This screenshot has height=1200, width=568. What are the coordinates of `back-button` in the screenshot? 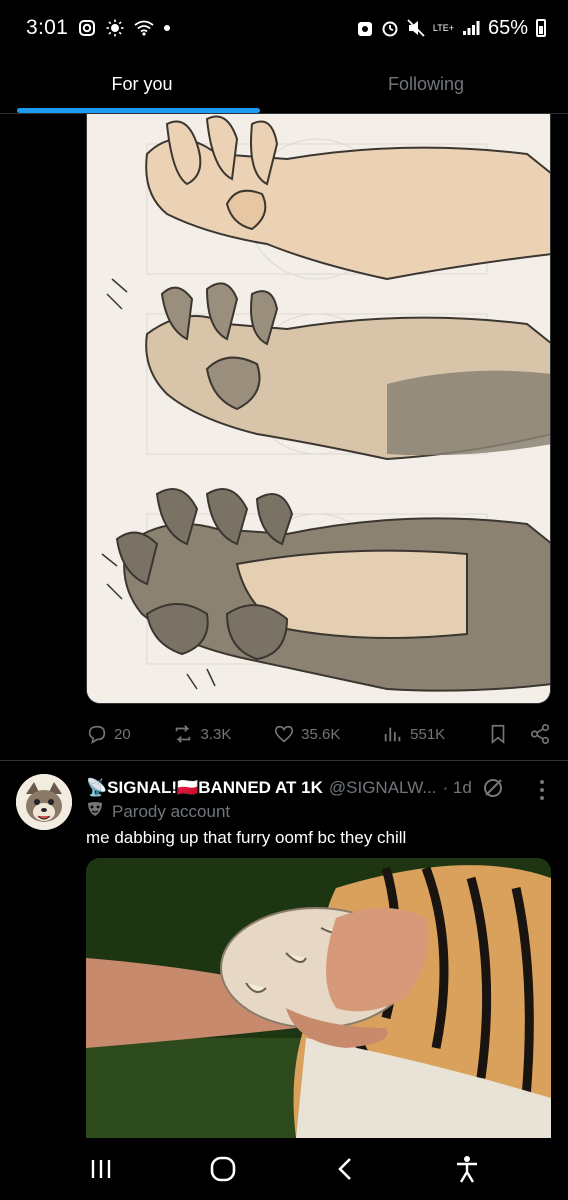 It's located at (345, 1169).